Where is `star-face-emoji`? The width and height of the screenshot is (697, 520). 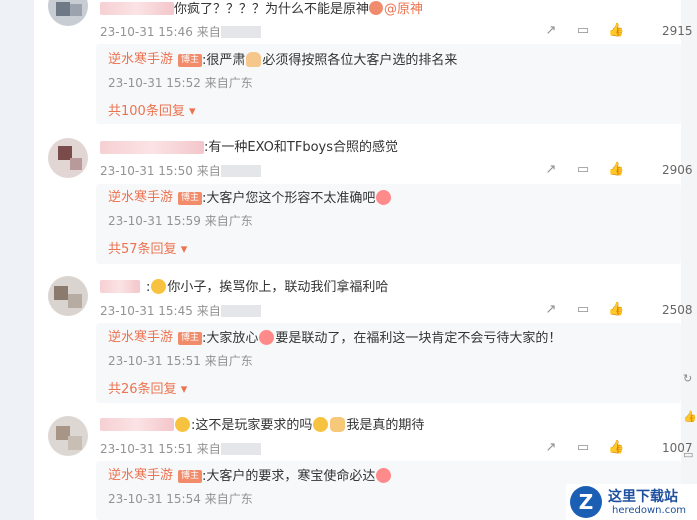
star-face-emoji is located at coordinates (182, 424).